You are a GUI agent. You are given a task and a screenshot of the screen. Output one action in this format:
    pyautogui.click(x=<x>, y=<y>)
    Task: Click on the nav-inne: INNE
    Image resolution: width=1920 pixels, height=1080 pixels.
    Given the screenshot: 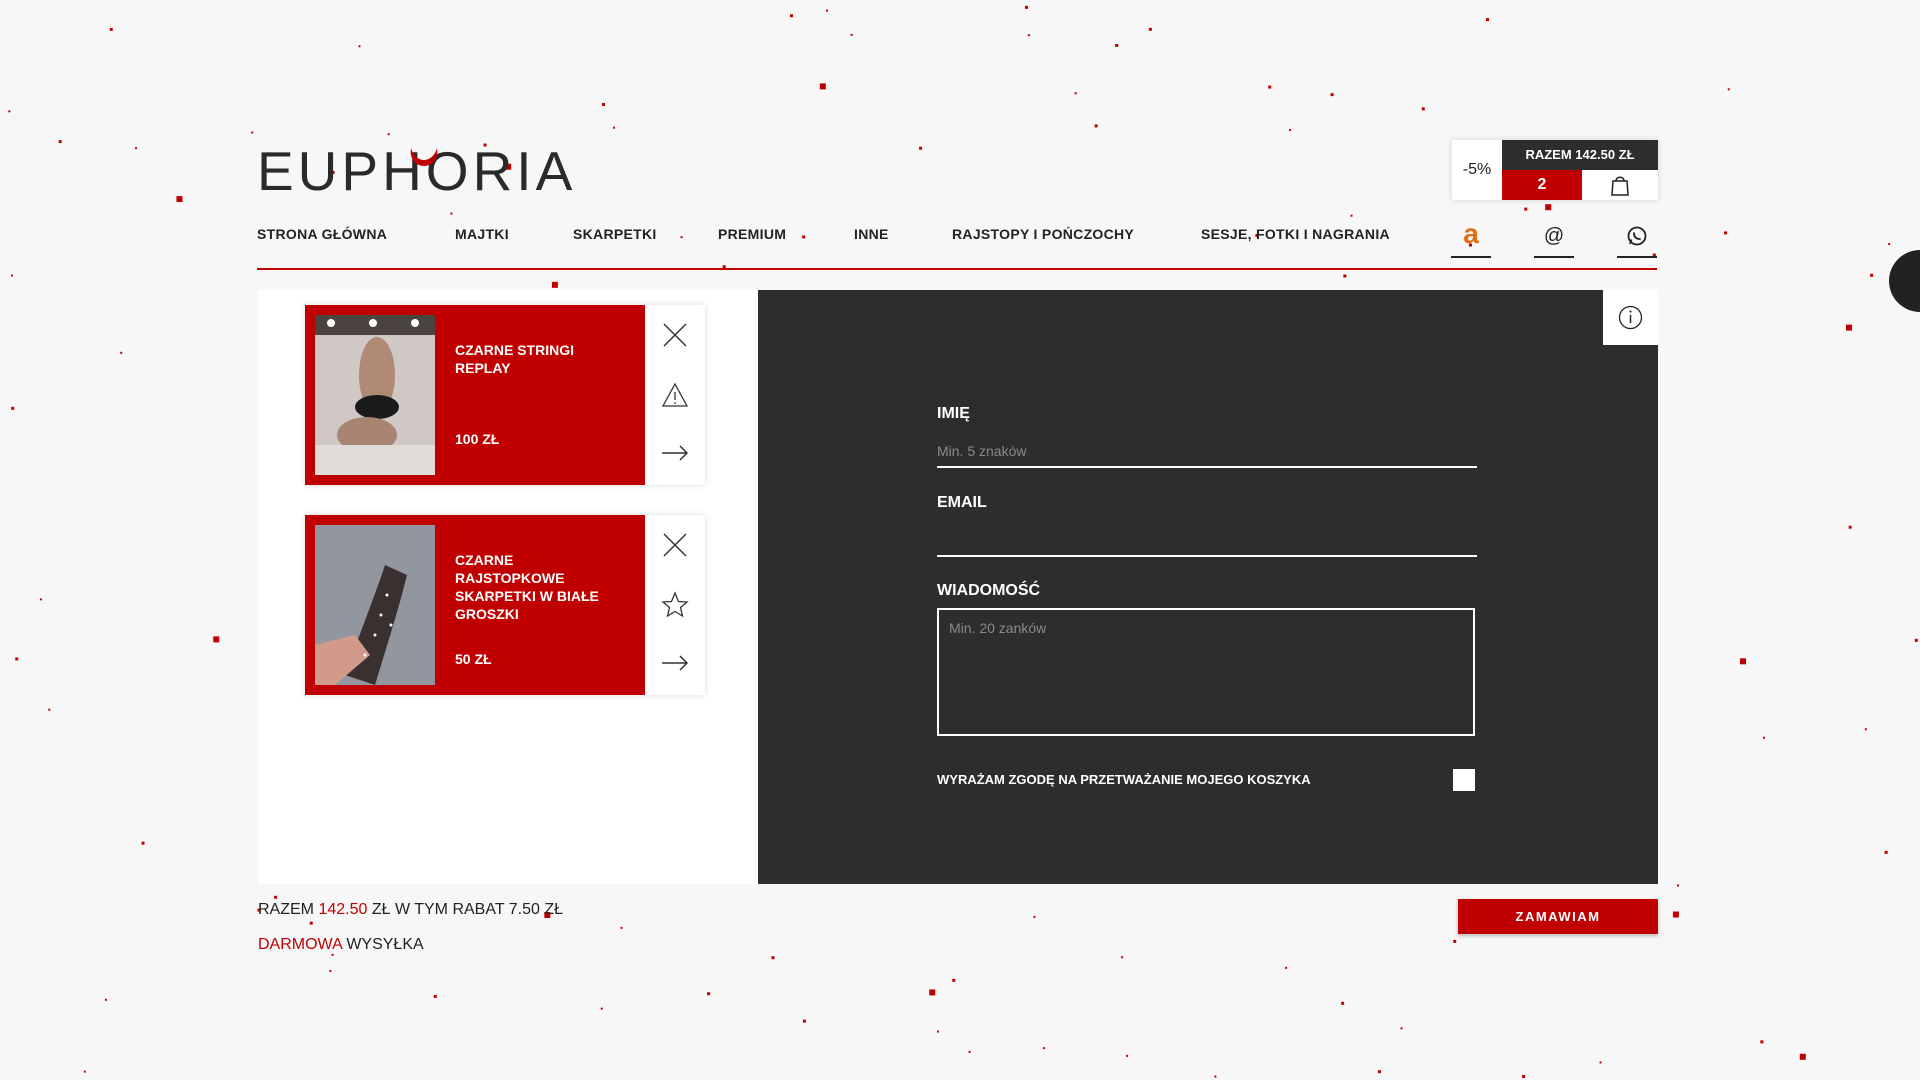 What is the action you would take?
    pyautogui.click(x=871, y=234)
    